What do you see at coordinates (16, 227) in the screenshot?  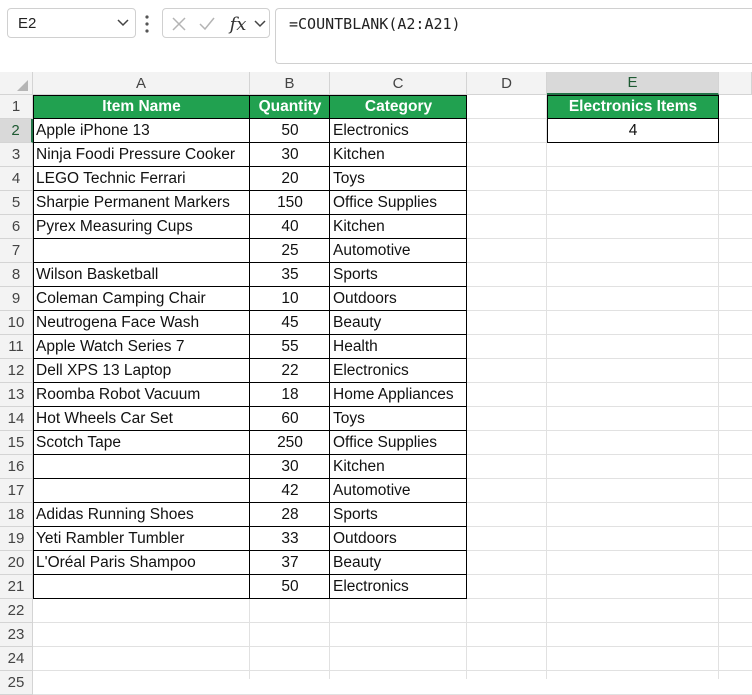 I see `row-header: 6` at bounding box center [16, 227].